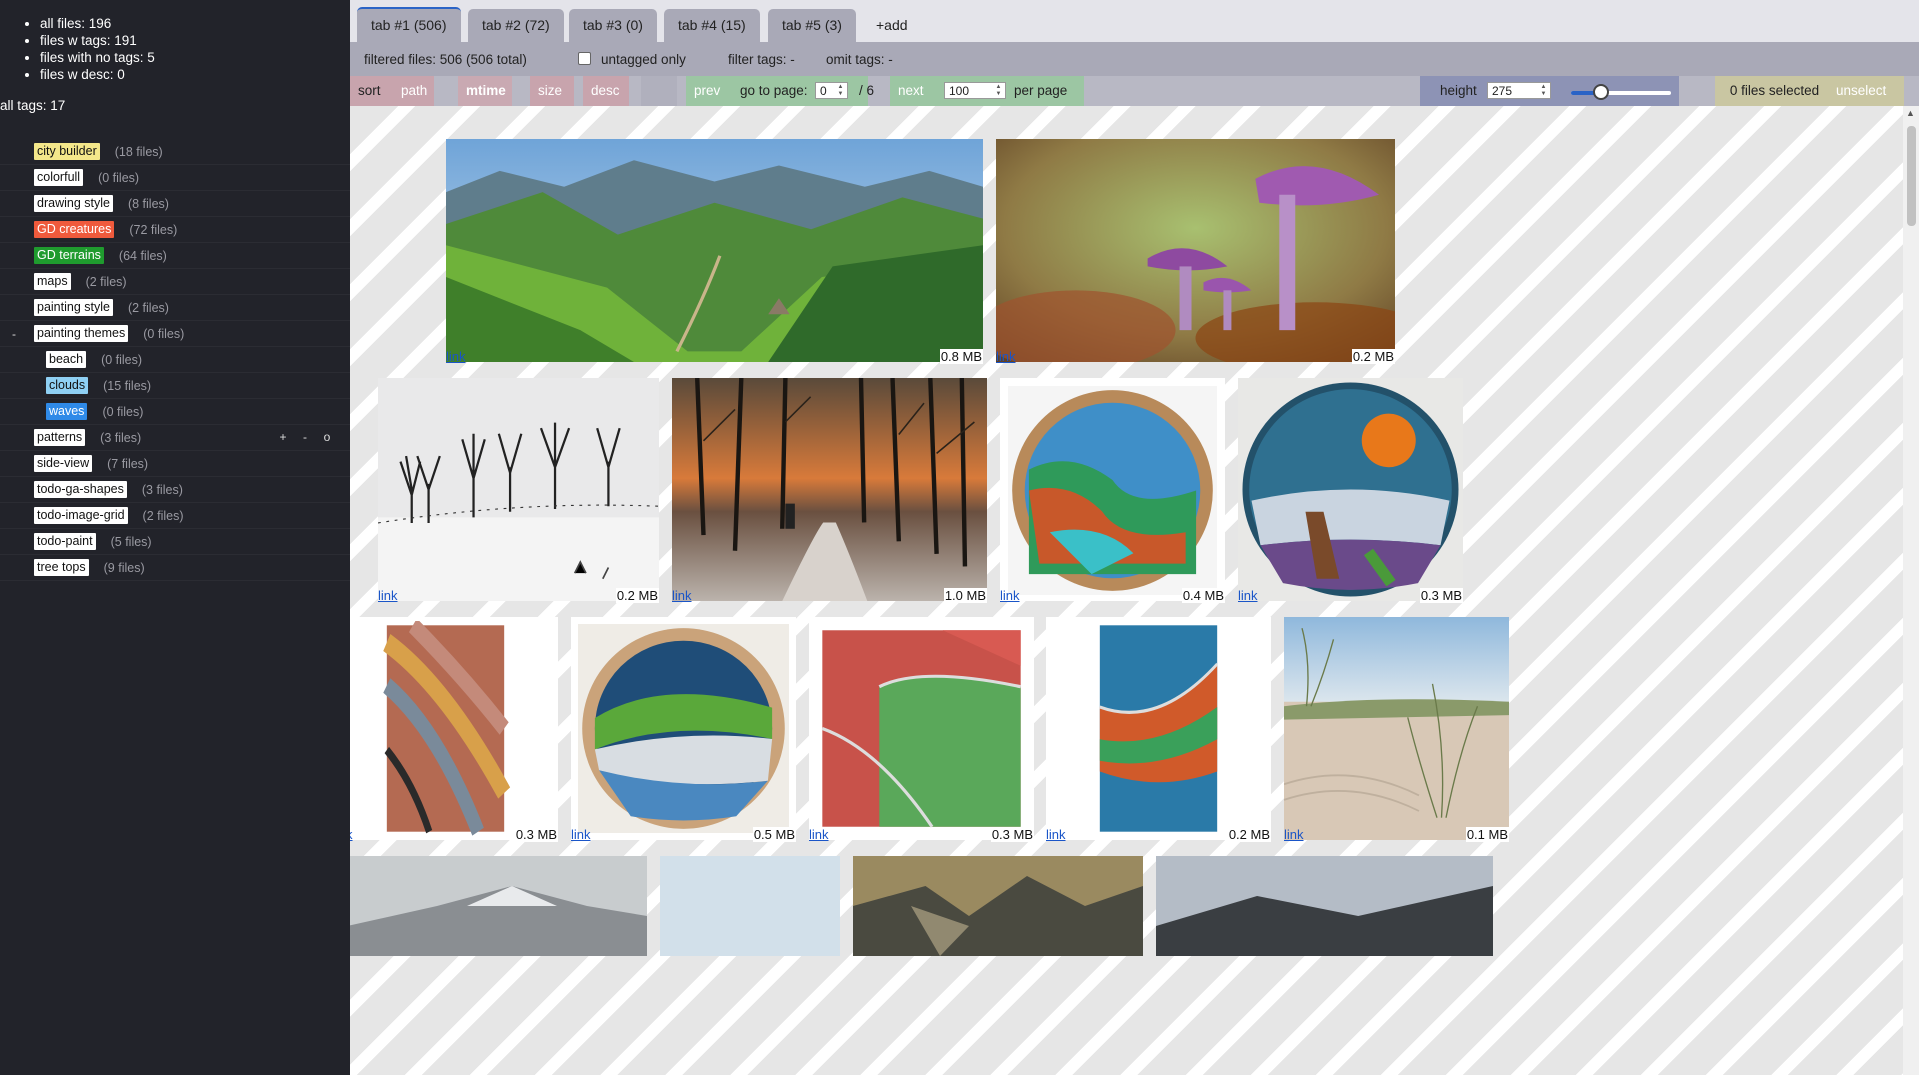 Image resolution: width=1919 pixels, height=1075 pixels. I want to click on gallery-card: link 1.0 MB, so click(829, 490).